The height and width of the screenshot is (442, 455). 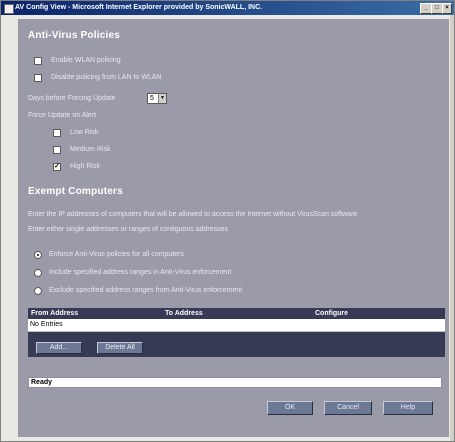 What do you see at coordinates (235, 382) in the screenshot?
I see `status-field: Ready` at bounding box center [235, 382].